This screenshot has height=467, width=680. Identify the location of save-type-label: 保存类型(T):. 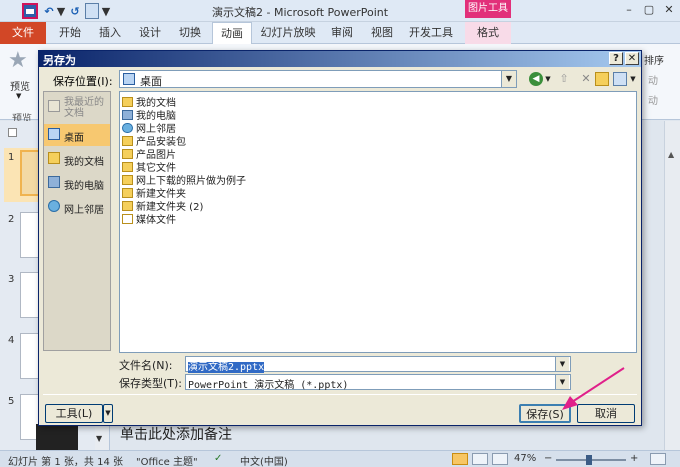
(151, 383).